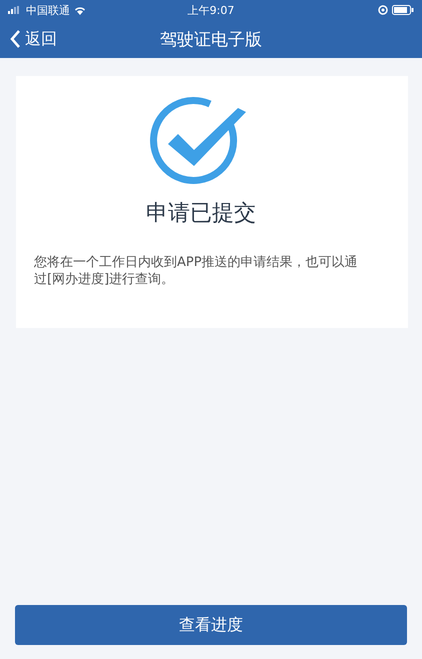 This screenshot has width=422, height=659. What do you see at coordinates (201, 214) in the screenshot?
I see `result-title: 申请已提交` at bounding box center [201, 214].